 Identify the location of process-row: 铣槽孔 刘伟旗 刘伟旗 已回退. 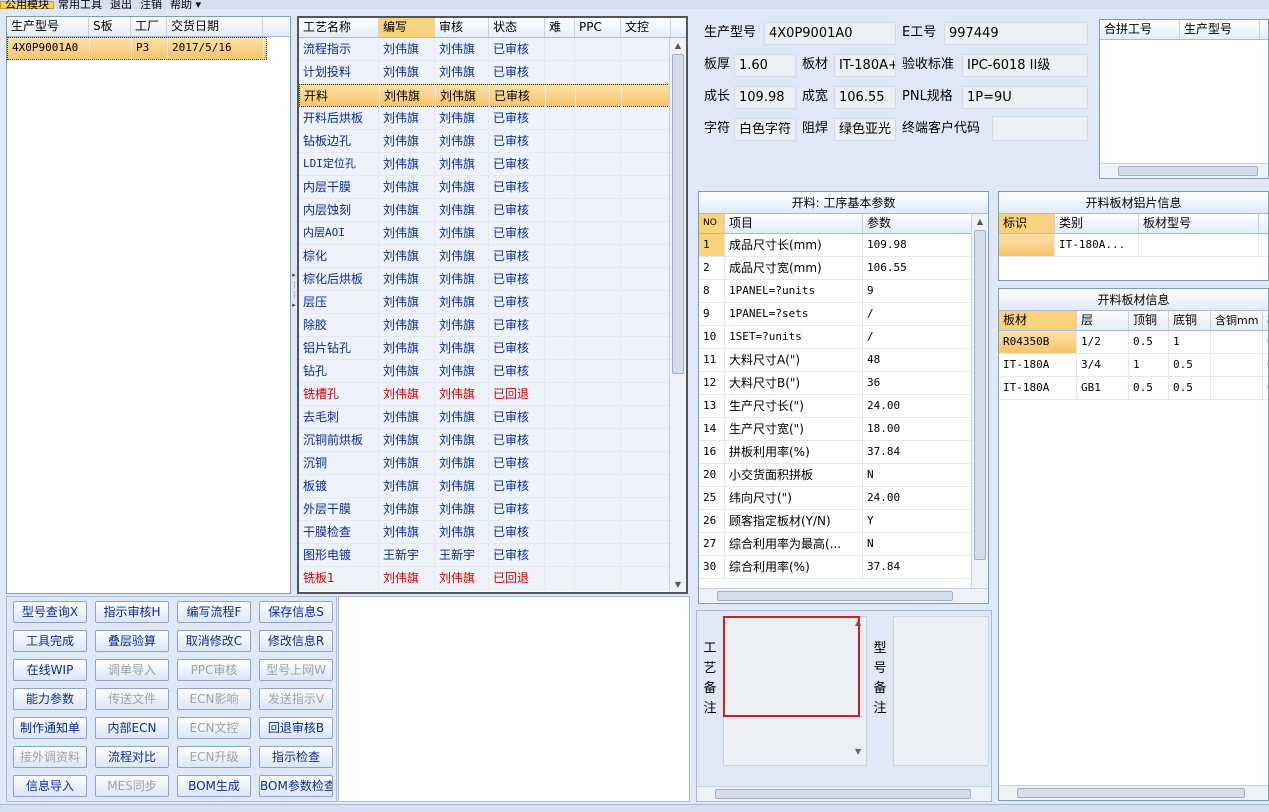
(492, 394).